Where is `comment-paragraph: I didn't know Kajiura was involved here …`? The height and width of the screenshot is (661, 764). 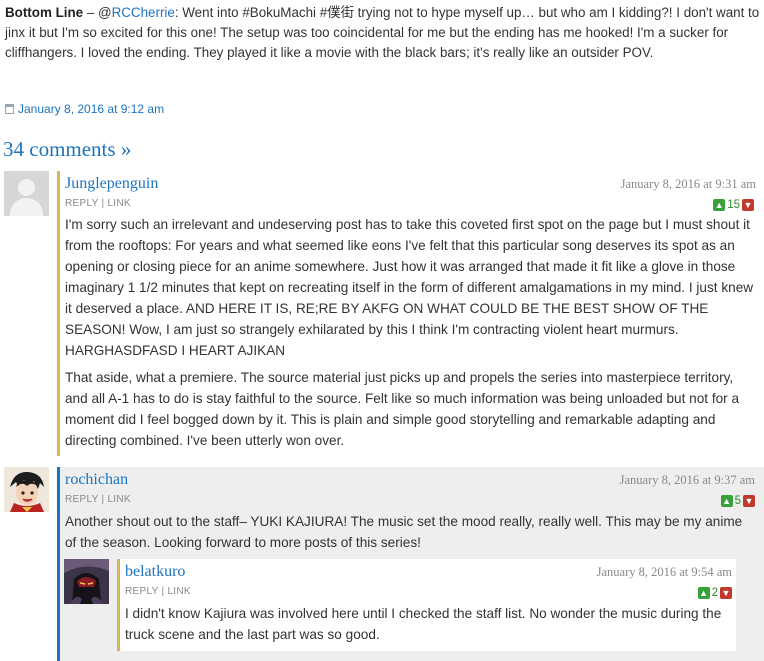
comment-paragraph: I didn't know Kajiura was involved here … is located at coordinates (423, 624).